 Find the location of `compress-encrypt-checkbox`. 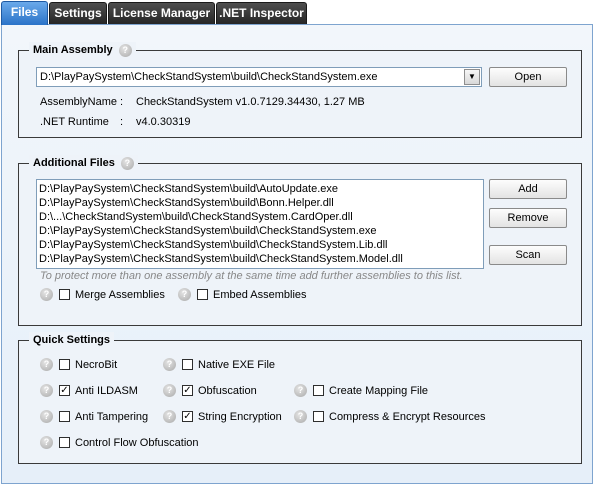

compress-encrypt-checkbox is located at coordinates (318, 416).